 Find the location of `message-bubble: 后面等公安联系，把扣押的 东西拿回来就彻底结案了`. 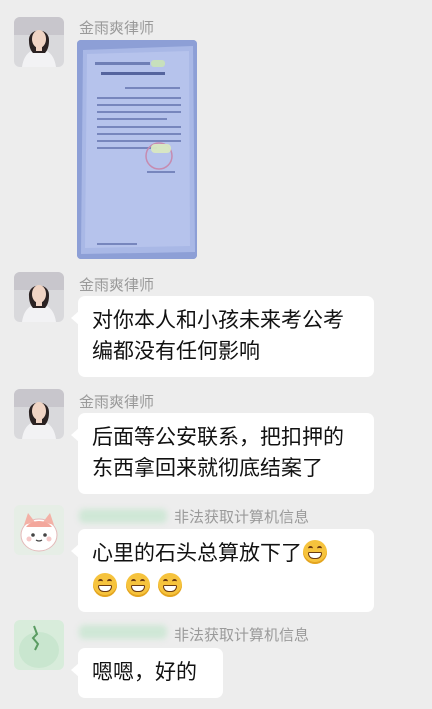

message-bubble: 后面等公安联系，把扣押的 东西拿回来就彻底结案了 is located at coordinates (222, 453).